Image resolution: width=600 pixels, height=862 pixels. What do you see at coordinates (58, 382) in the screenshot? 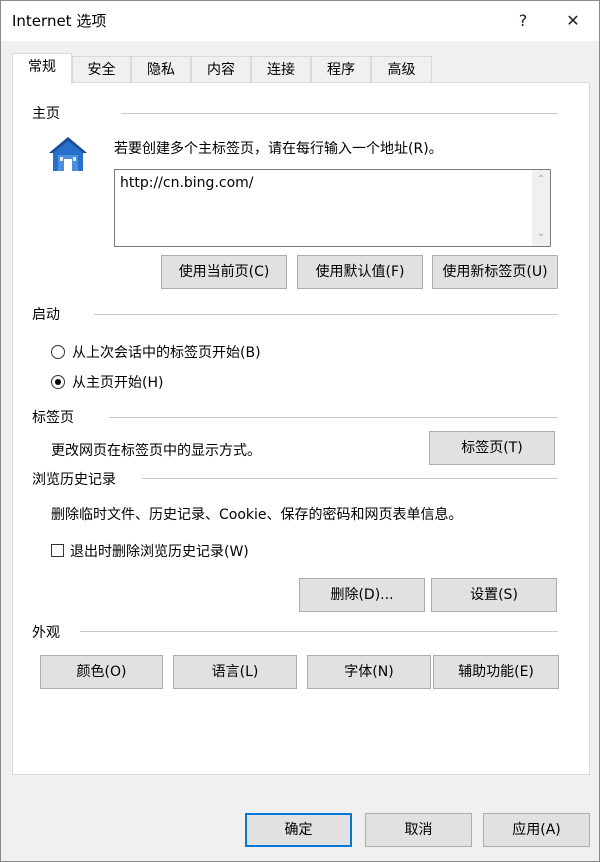
I see `radio-home` at bounding box center [58, 382].